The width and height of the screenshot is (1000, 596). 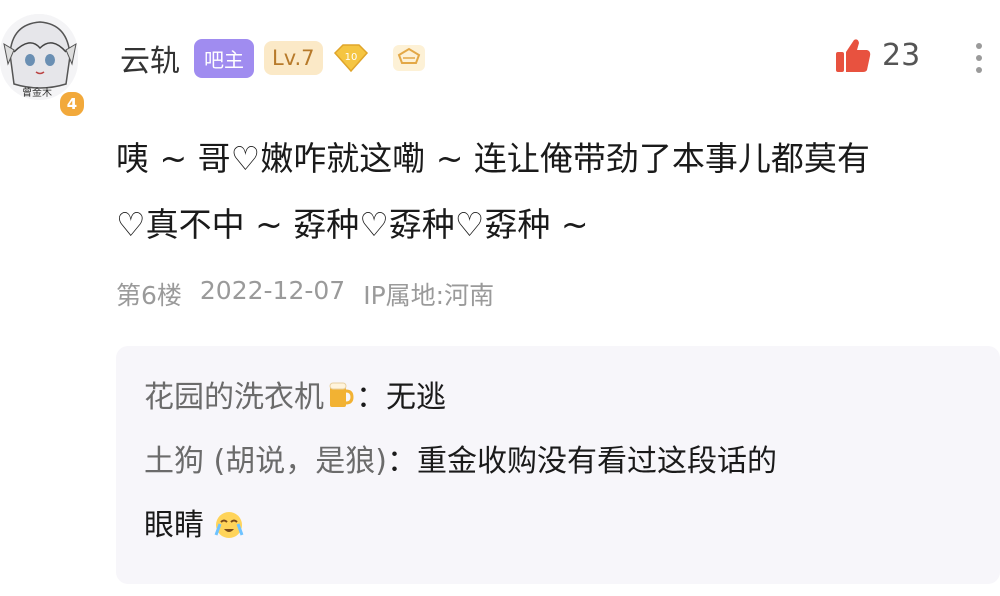 What do you see at coordinates (293, 58) in the screenshot?
I see `level-tag: Lv.7` at bounding box center [293, 58].